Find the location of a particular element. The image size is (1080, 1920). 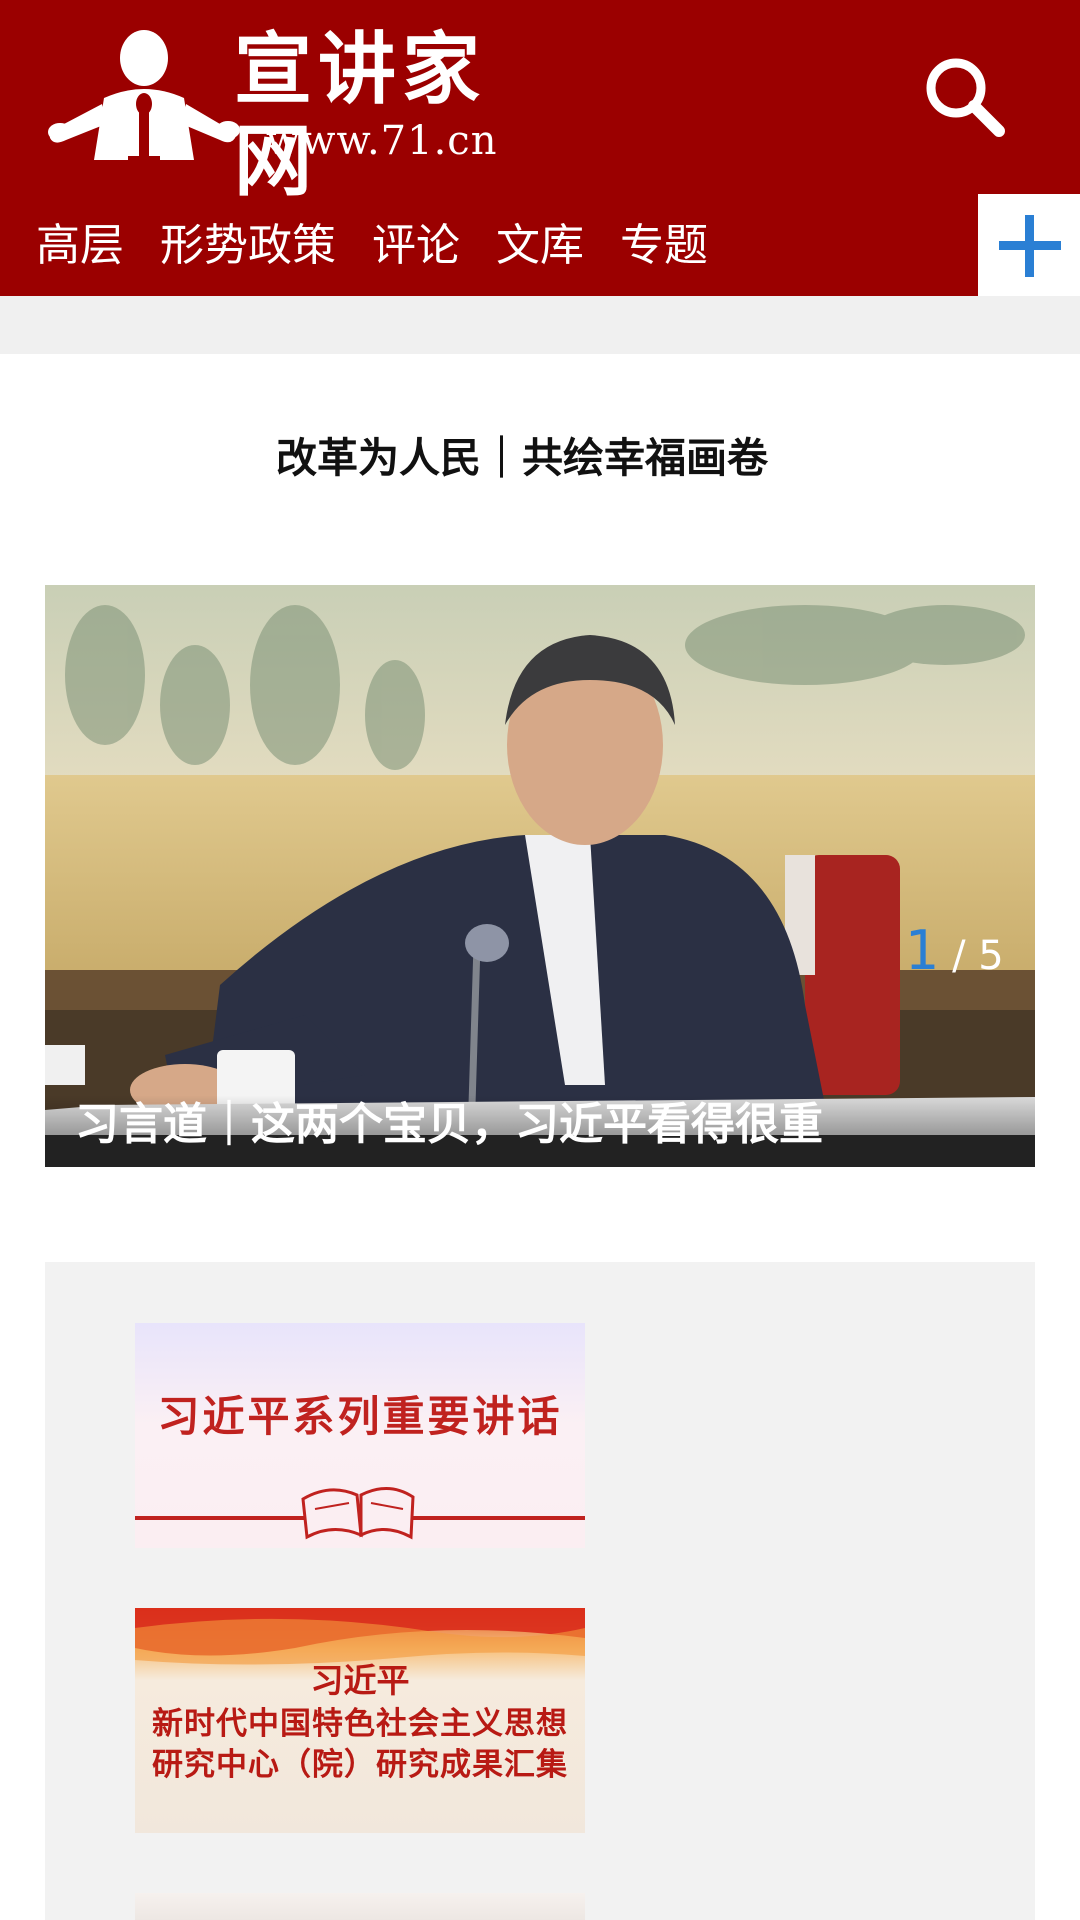

nav-item-pinglun: 评论 is located at coordinates (416, 246).